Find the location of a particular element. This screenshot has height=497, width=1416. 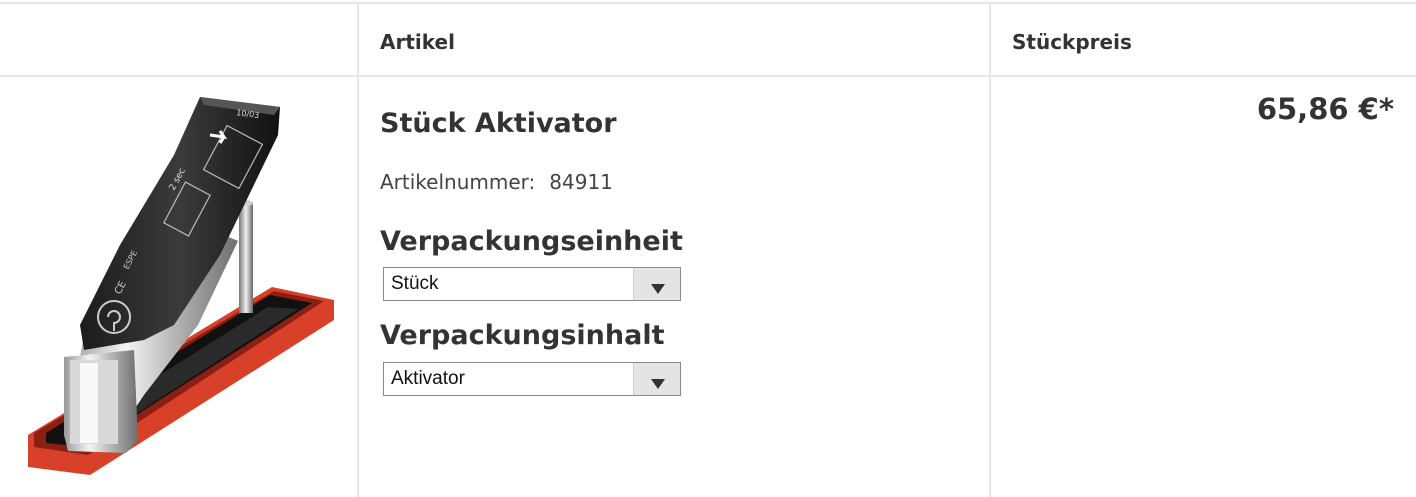

packaging-content-dropdown-button is located at coordinates (656, 379).